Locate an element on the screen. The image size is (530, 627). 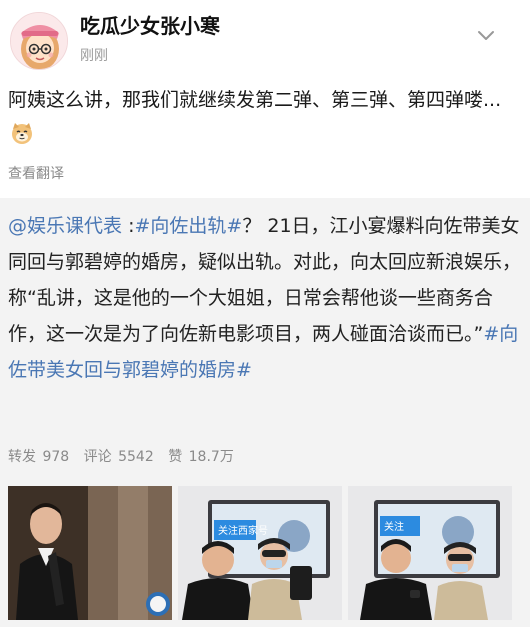
repost-stats: 转发 978 评论 5542 赞 18.7万 is located at coordinates (125, 456).